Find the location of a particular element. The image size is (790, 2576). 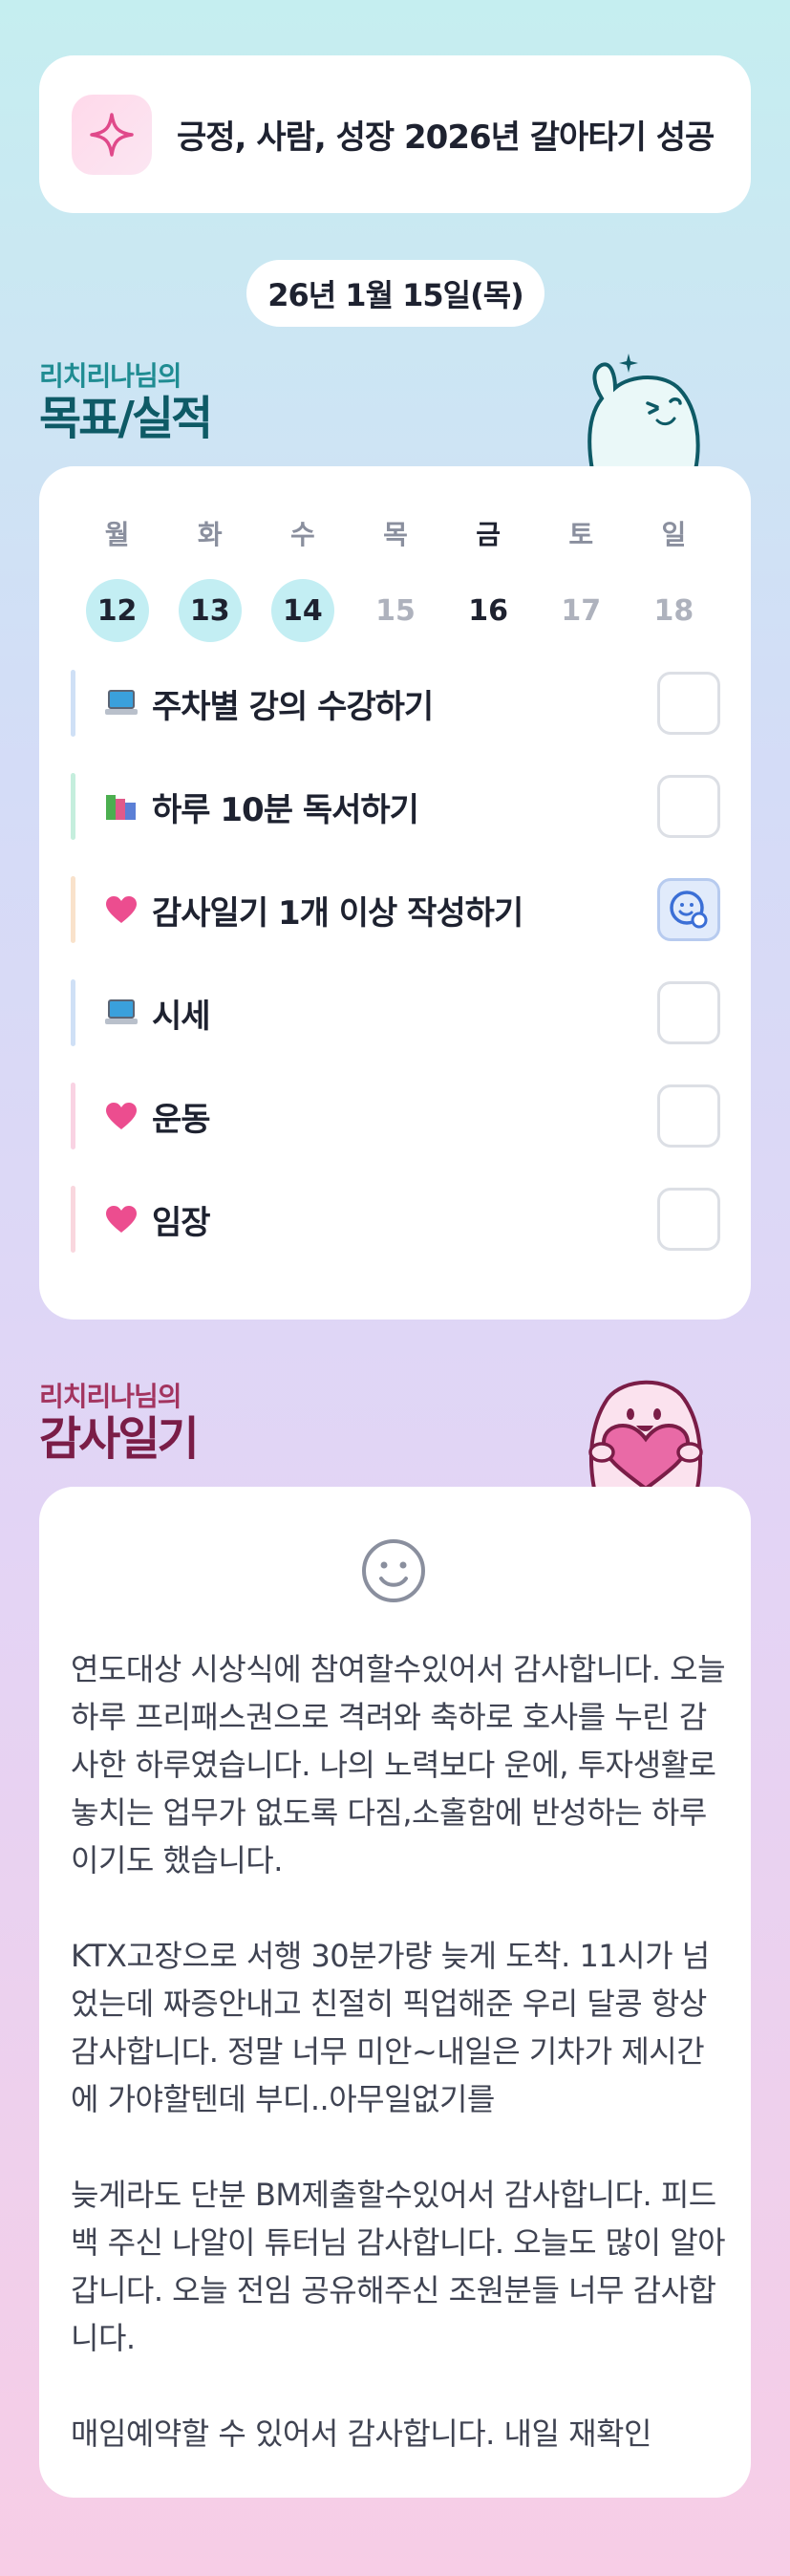

goal-banner: 긍정, 사람, 성장 2026년 갈아타기 성공 is located at coordinates (395, 134).